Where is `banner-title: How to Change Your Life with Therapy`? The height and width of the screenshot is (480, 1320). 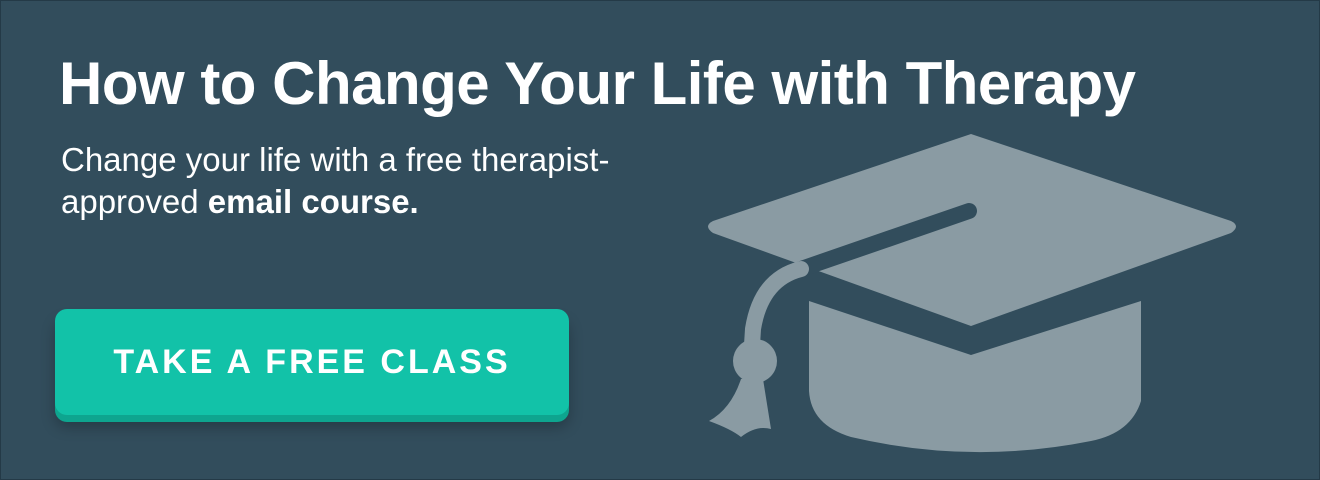 banner-title: How to Change Your Life with Therapy is located at coordinates (597, 83).